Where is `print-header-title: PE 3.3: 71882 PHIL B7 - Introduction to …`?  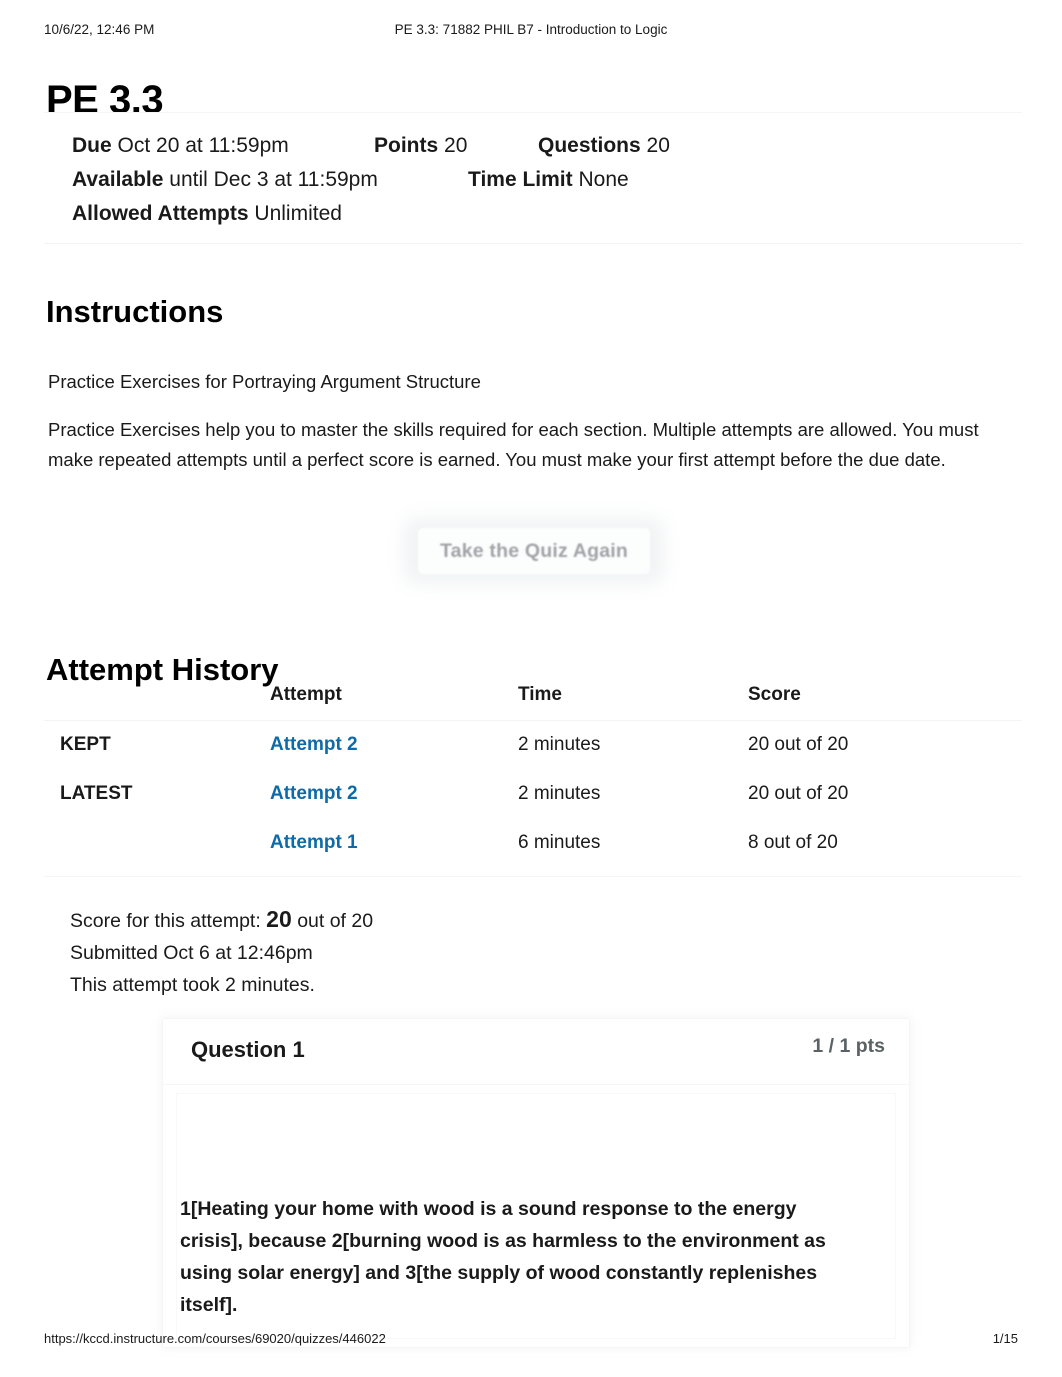 print-header-title: PE 3.3: 71882 PHIL B7 - Introduction to … is located at coordinates (531, 29).